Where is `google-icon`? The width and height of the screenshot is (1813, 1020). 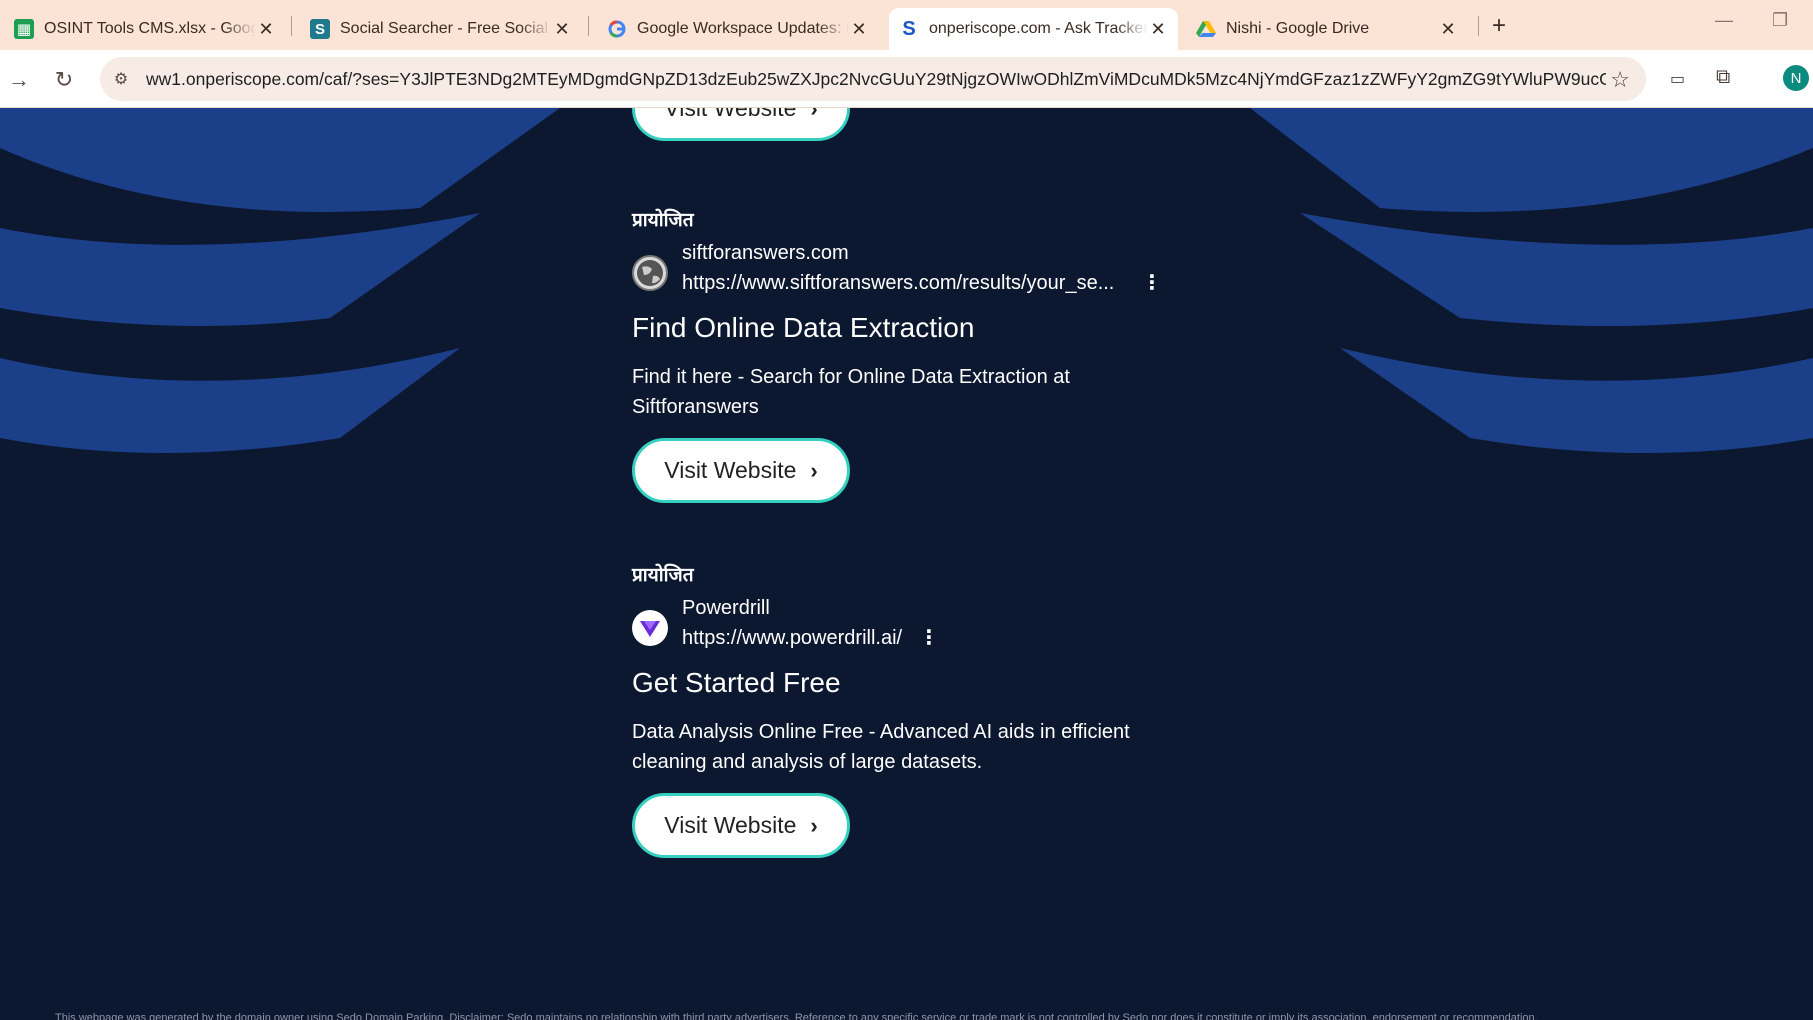
google-icon is located at coordinates (617, 29).